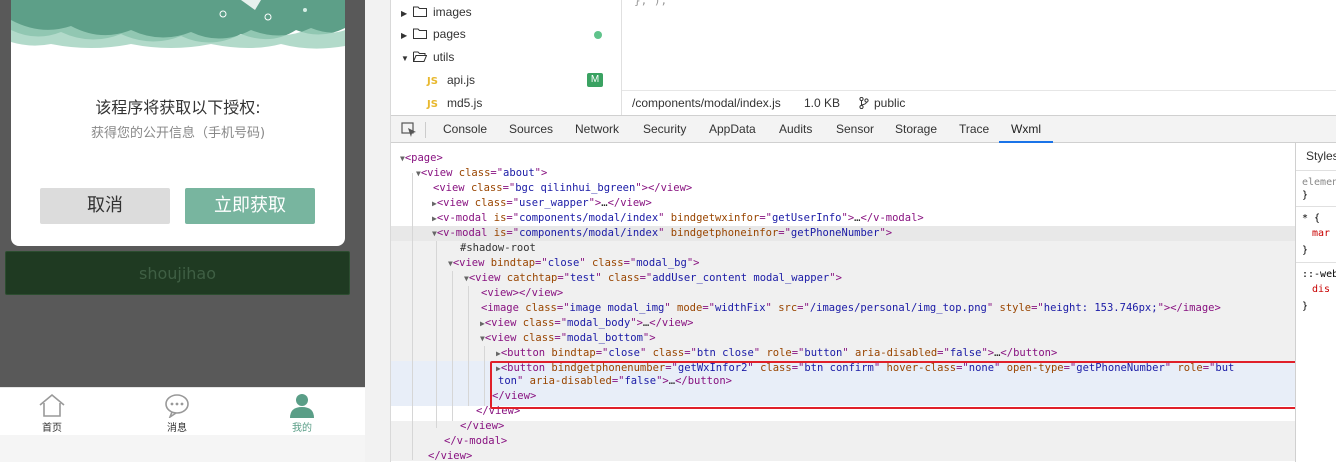 This screenshot has height=462, width=1336. What do you see at coordinates (532, 278) in the screenshot?
I see `attr-name: catchtap` at bounding box center [532, 278].